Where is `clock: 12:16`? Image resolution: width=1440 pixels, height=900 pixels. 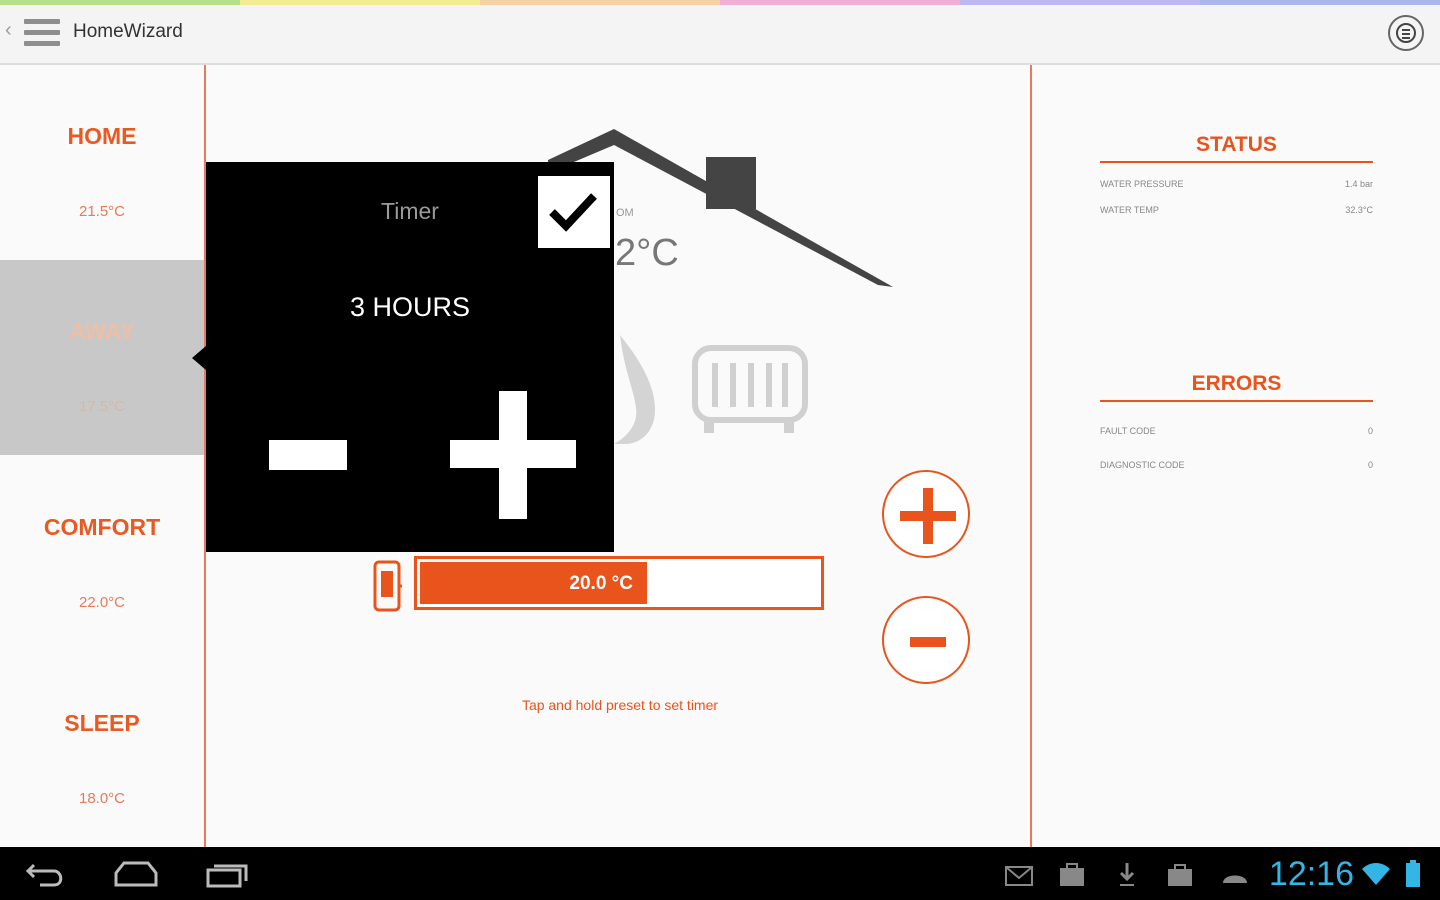
clock: 12:16 is located at coordinates (1311, 874).